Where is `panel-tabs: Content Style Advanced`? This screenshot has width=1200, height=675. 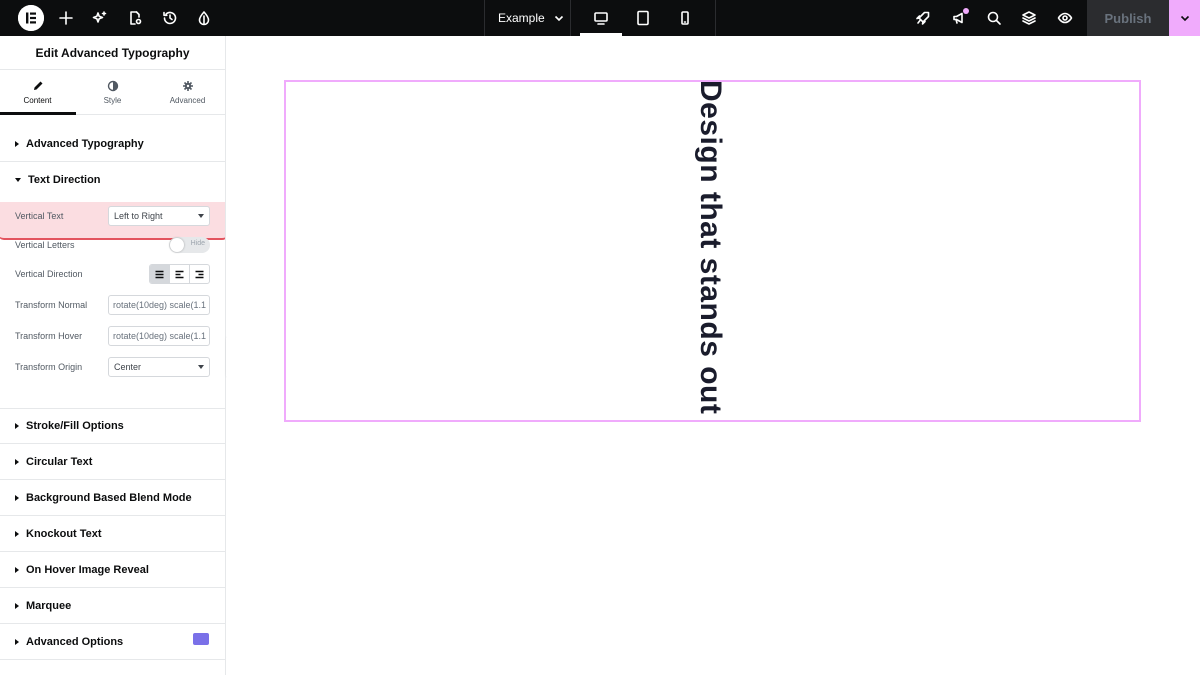
panel-tabs: Content Style Advanced is located at coordinates (112, 92).